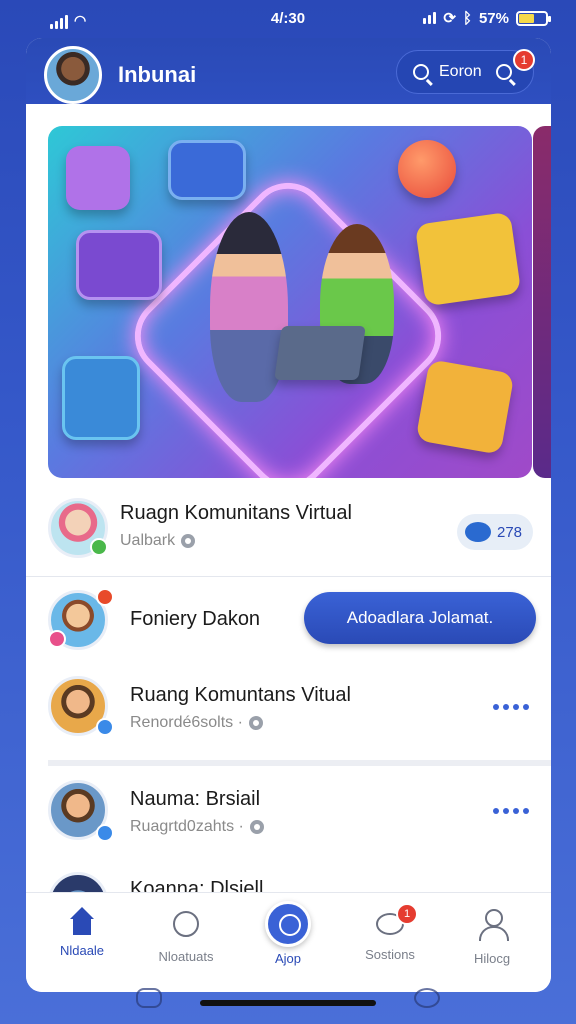  What do you see at coordinates (236, 513) in the screenshot?
I see `item-title: Ruagn Komunitans Virtual` at bounding box center [236, 513].